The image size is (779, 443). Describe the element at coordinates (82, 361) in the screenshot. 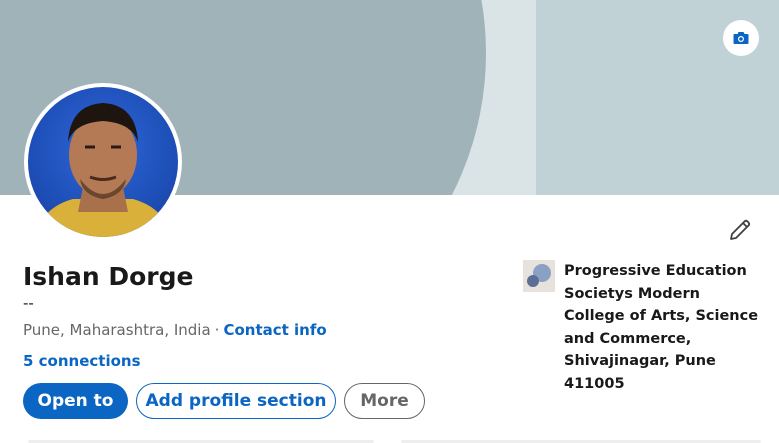

I see `connections-link: 5 connections` at that location.